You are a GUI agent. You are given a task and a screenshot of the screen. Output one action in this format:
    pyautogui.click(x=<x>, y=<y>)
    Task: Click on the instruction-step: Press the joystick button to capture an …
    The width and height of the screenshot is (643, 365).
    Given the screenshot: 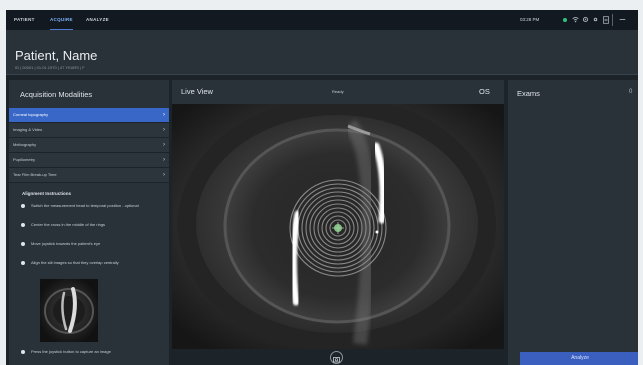 What is the action you would take?
    pyautogui.click(x=86, y=352)
    